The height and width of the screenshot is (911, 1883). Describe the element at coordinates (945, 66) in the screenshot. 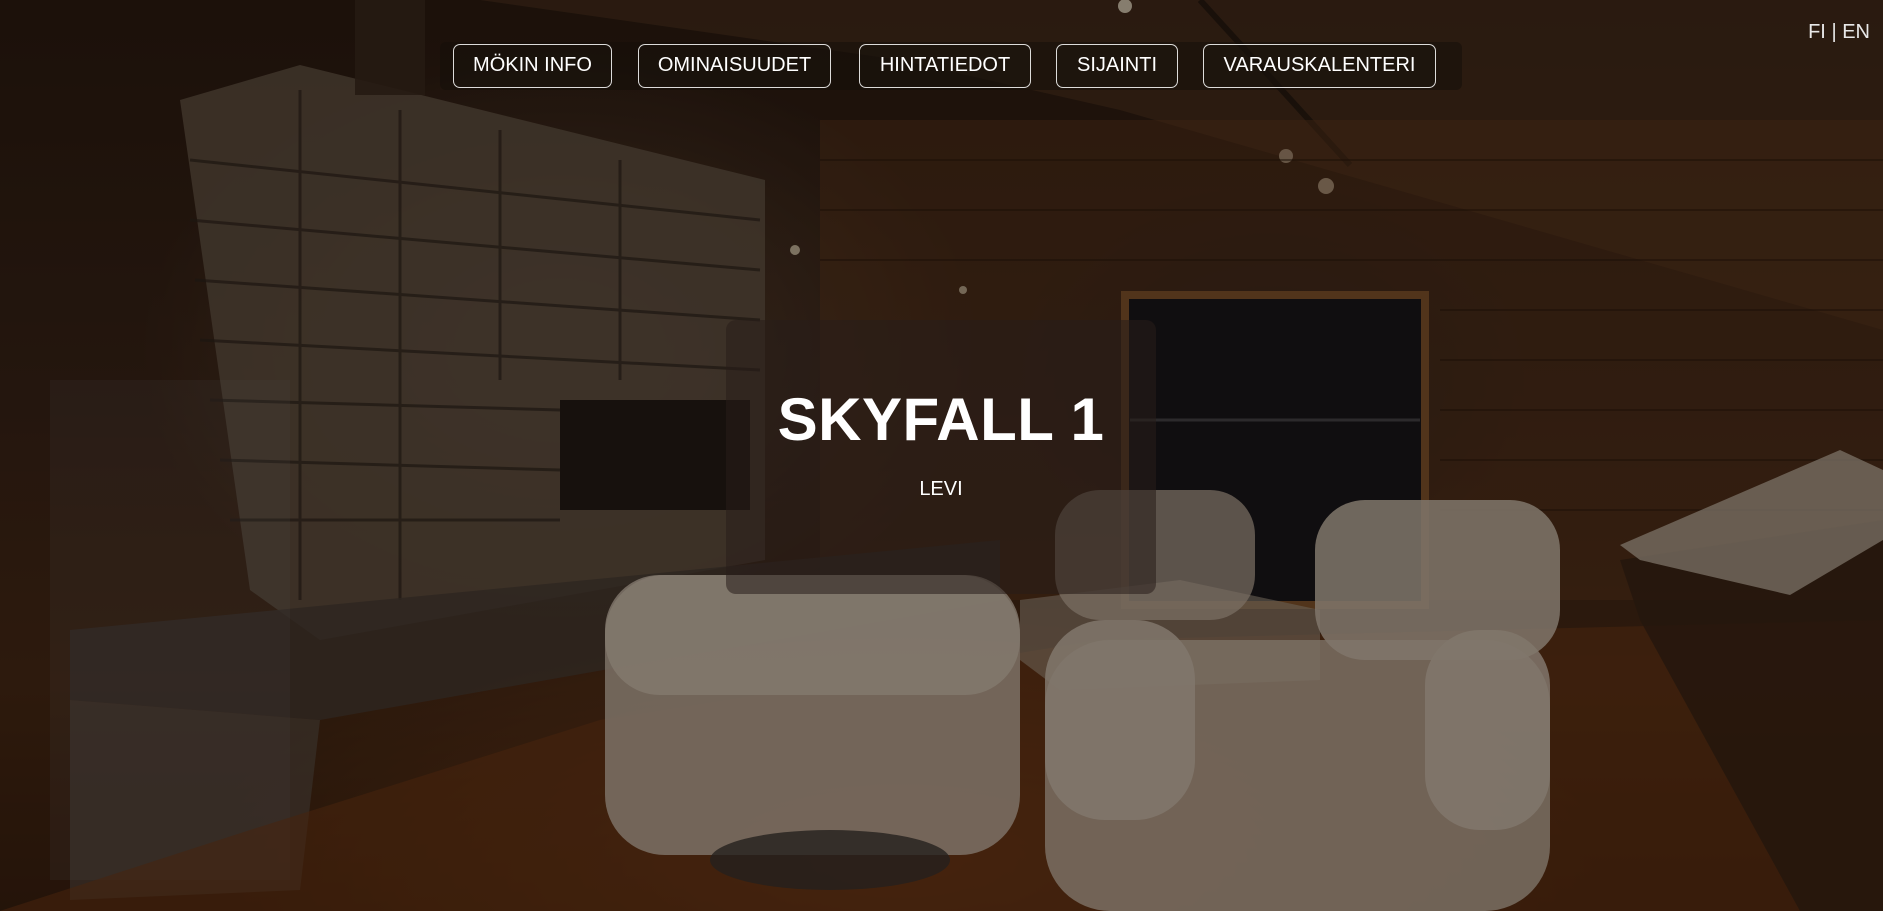

I see `nav-item-hintatiedot: HINTATIEDOT` at that location.